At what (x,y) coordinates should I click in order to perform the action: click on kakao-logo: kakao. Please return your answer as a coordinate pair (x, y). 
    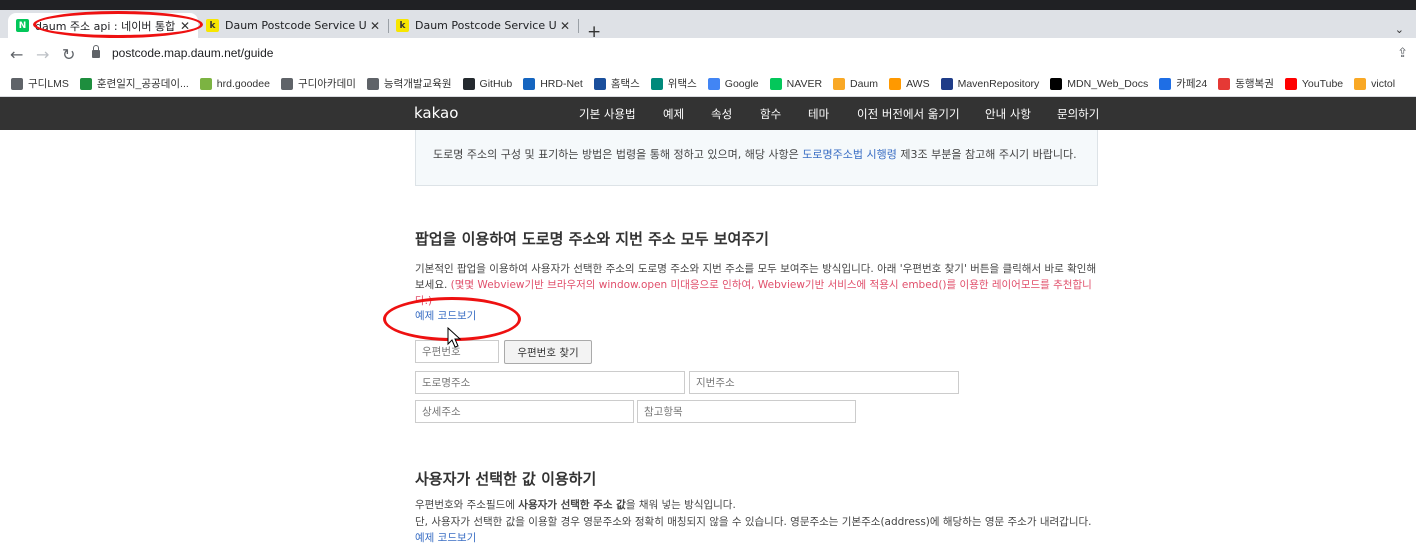
    Looking at the image, I should click on (436, 113).